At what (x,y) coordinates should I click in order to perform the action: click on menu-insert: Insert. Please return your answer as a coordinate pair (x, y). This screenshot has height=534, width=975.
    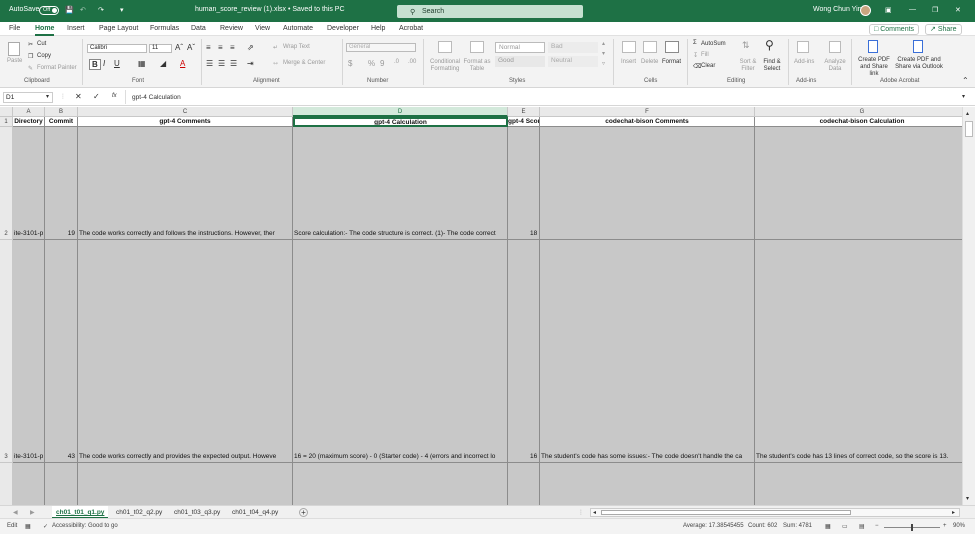
    Looking at the image, I should click on (76, 28).